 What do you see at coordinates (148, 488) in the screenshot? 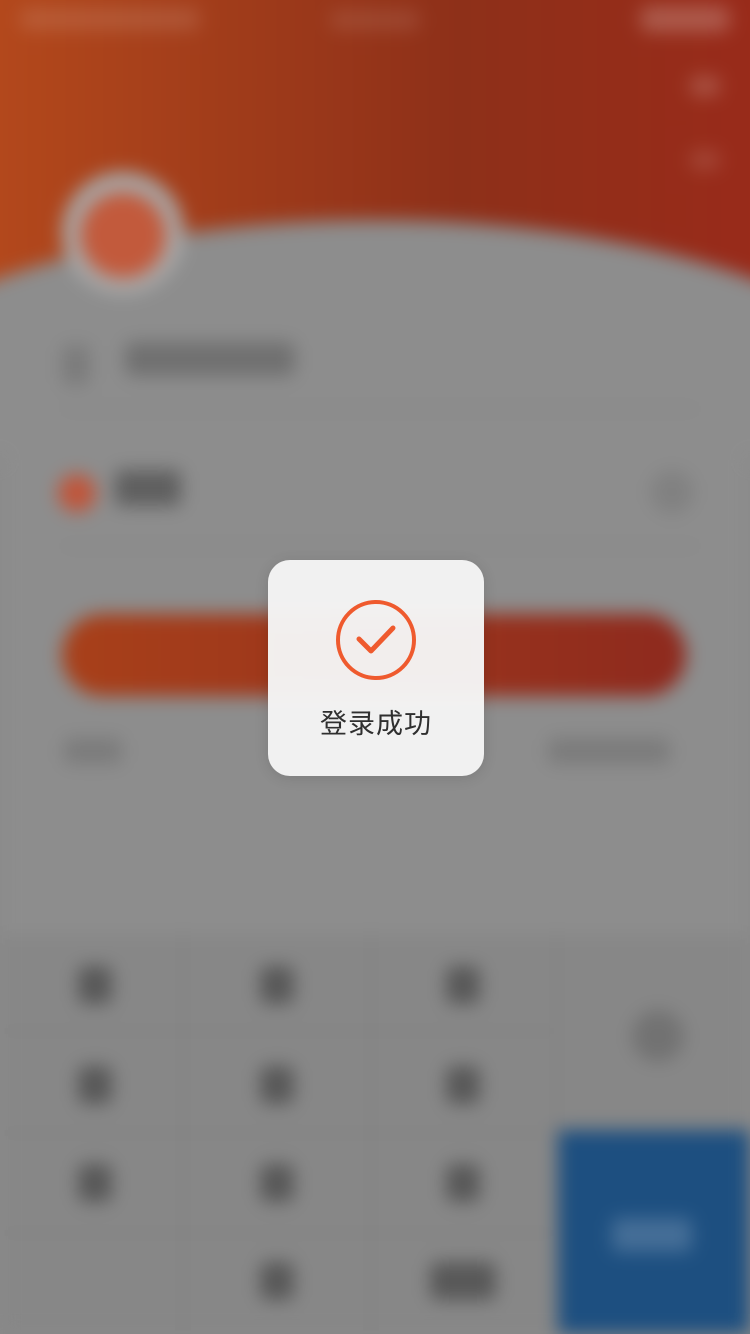
I see `password-field` at bounding box center [148, 488].